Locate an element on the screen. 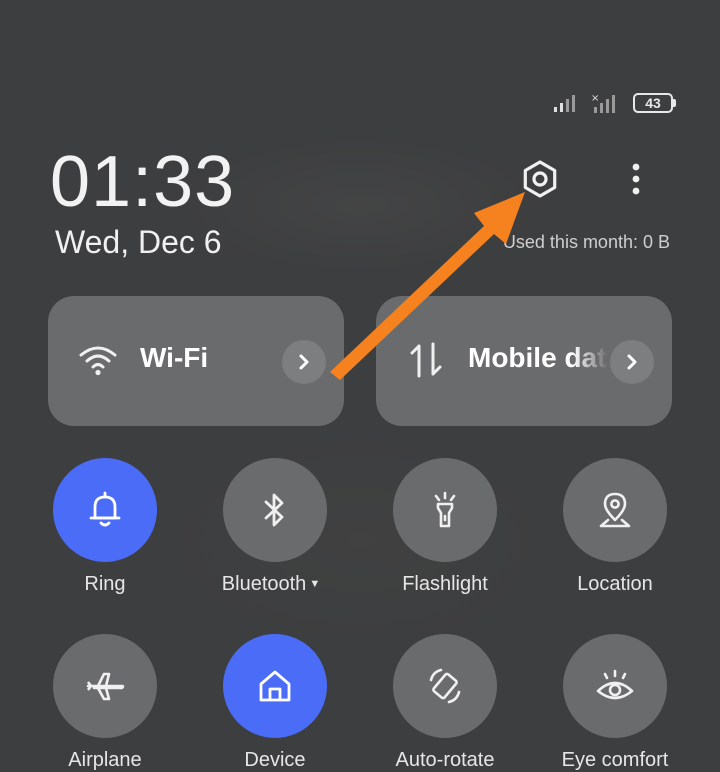 The image size is (720, 772). wifi-tile: Wi-Fi is located at coordinates (196, 361).